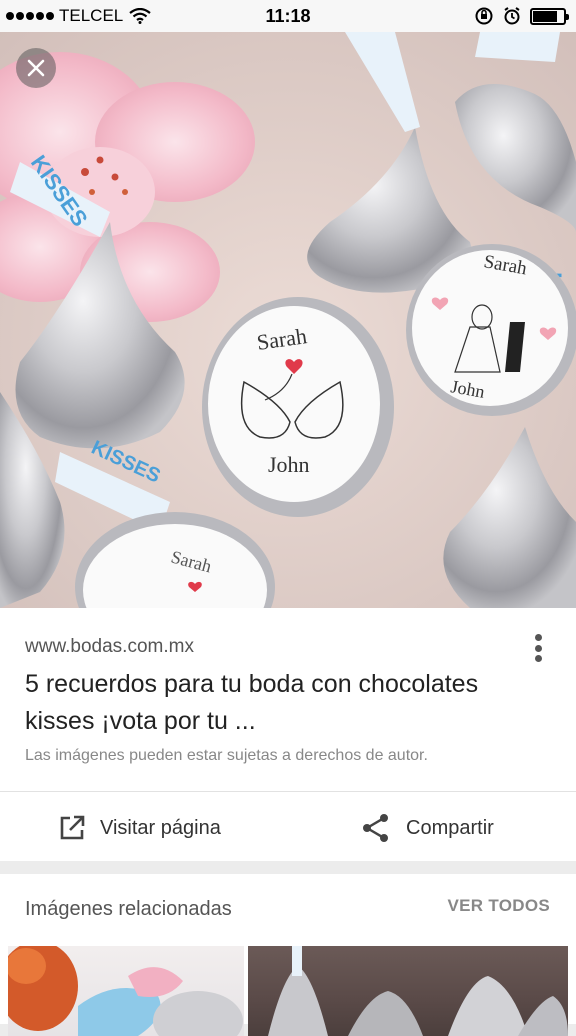 The image size is (576, 1036). What do you see at coordinates (521, 16) in the screenshot?
I see `status-right` at bounding box center [521, 16].